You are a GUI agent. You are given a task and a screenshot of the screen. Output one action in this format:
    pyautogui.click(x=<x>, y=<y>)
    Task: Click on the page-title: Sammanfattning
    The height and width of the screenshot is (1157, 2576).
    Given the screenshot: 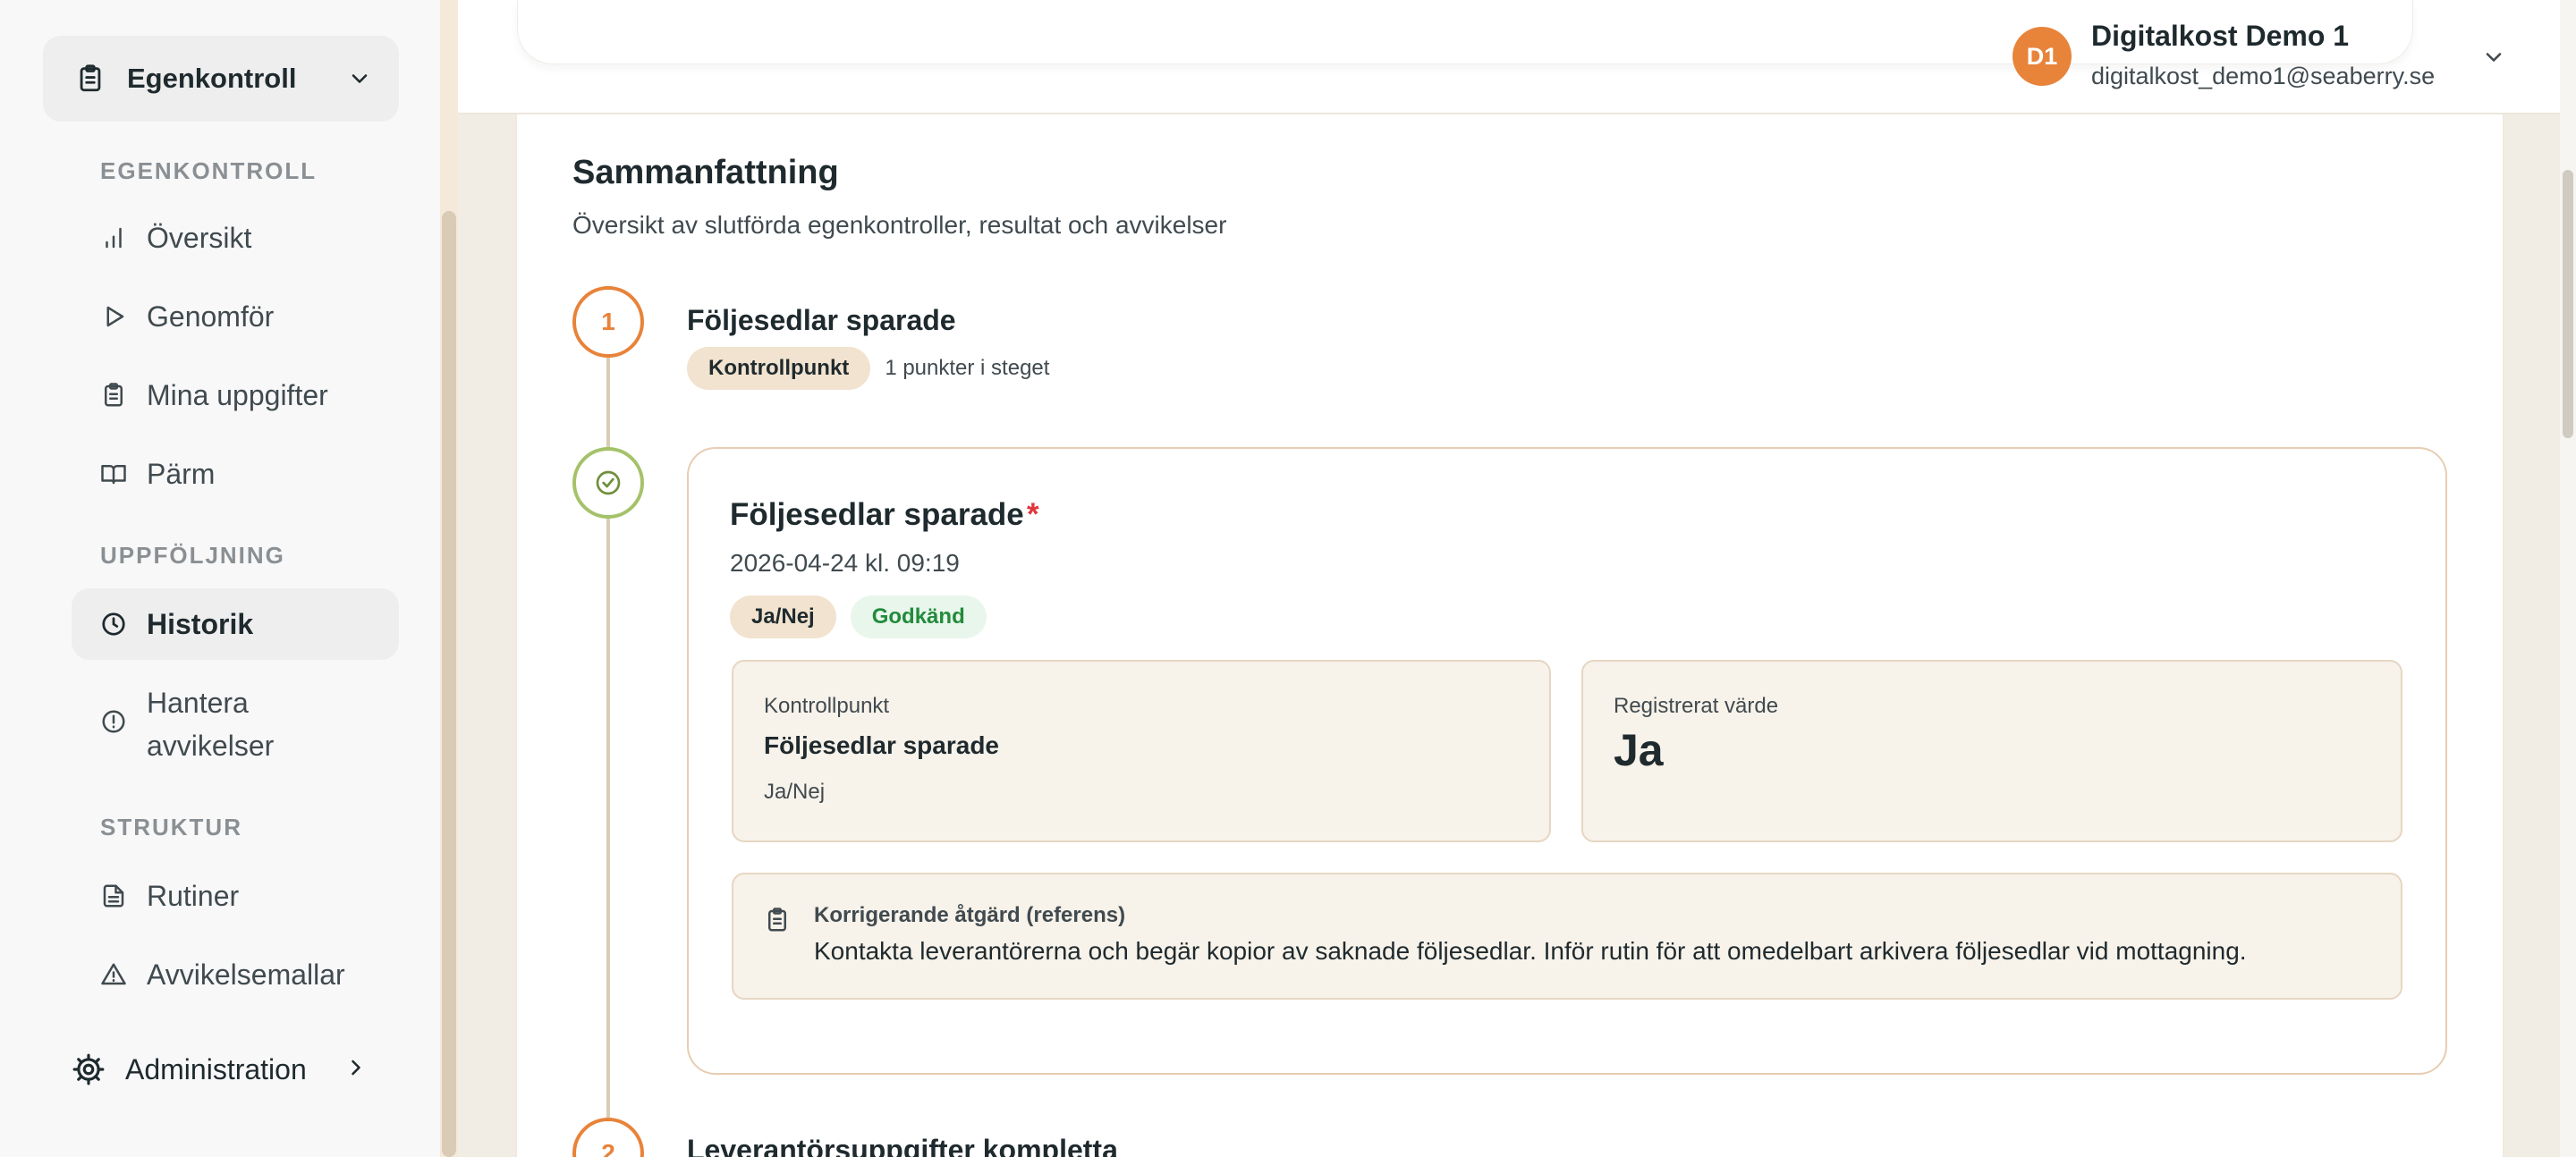 What is the action you would take?
    pyautogui.click(x=705, y=172)
    